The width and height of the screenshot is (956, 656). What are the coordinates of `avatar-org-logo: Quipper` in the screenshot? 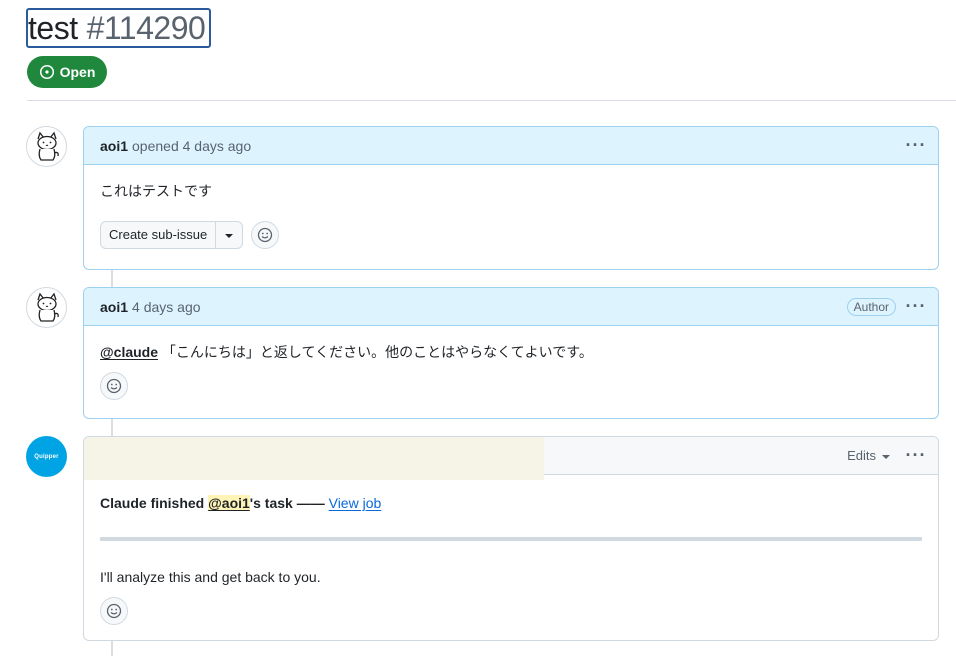 It's located at (46, 456).